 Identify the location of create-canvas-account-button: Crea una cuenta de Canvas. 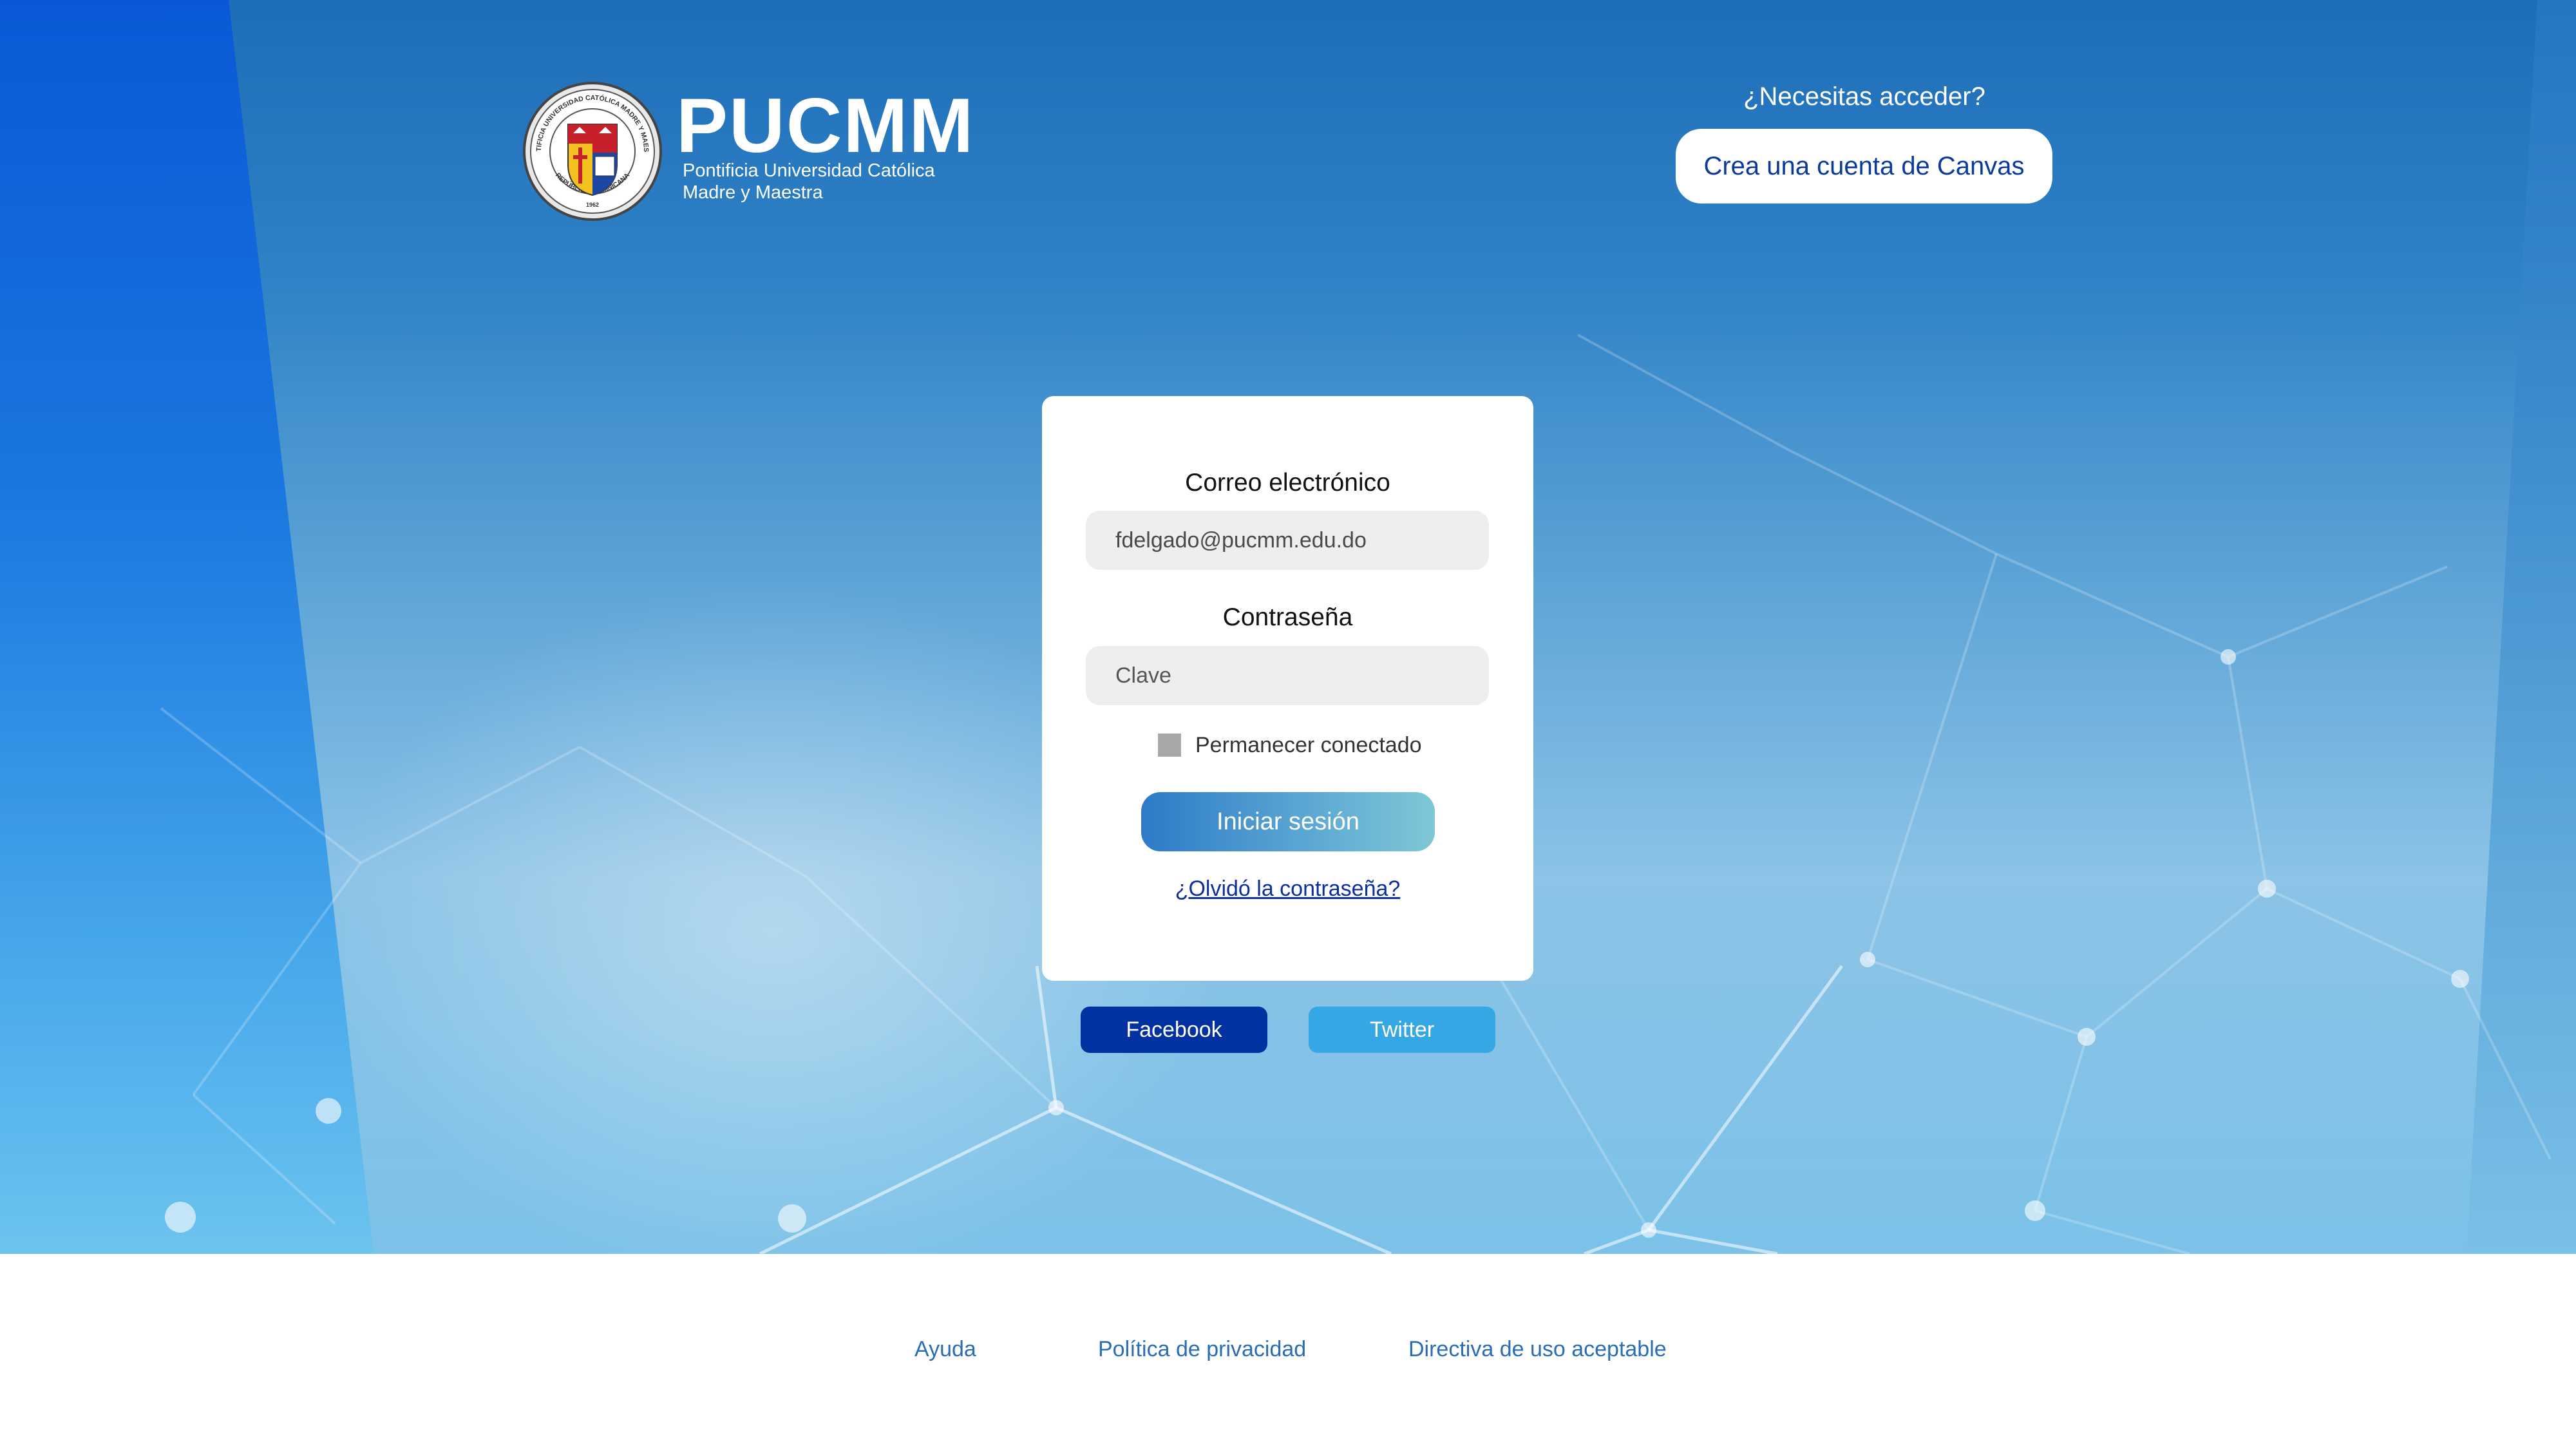
(1864, 167).